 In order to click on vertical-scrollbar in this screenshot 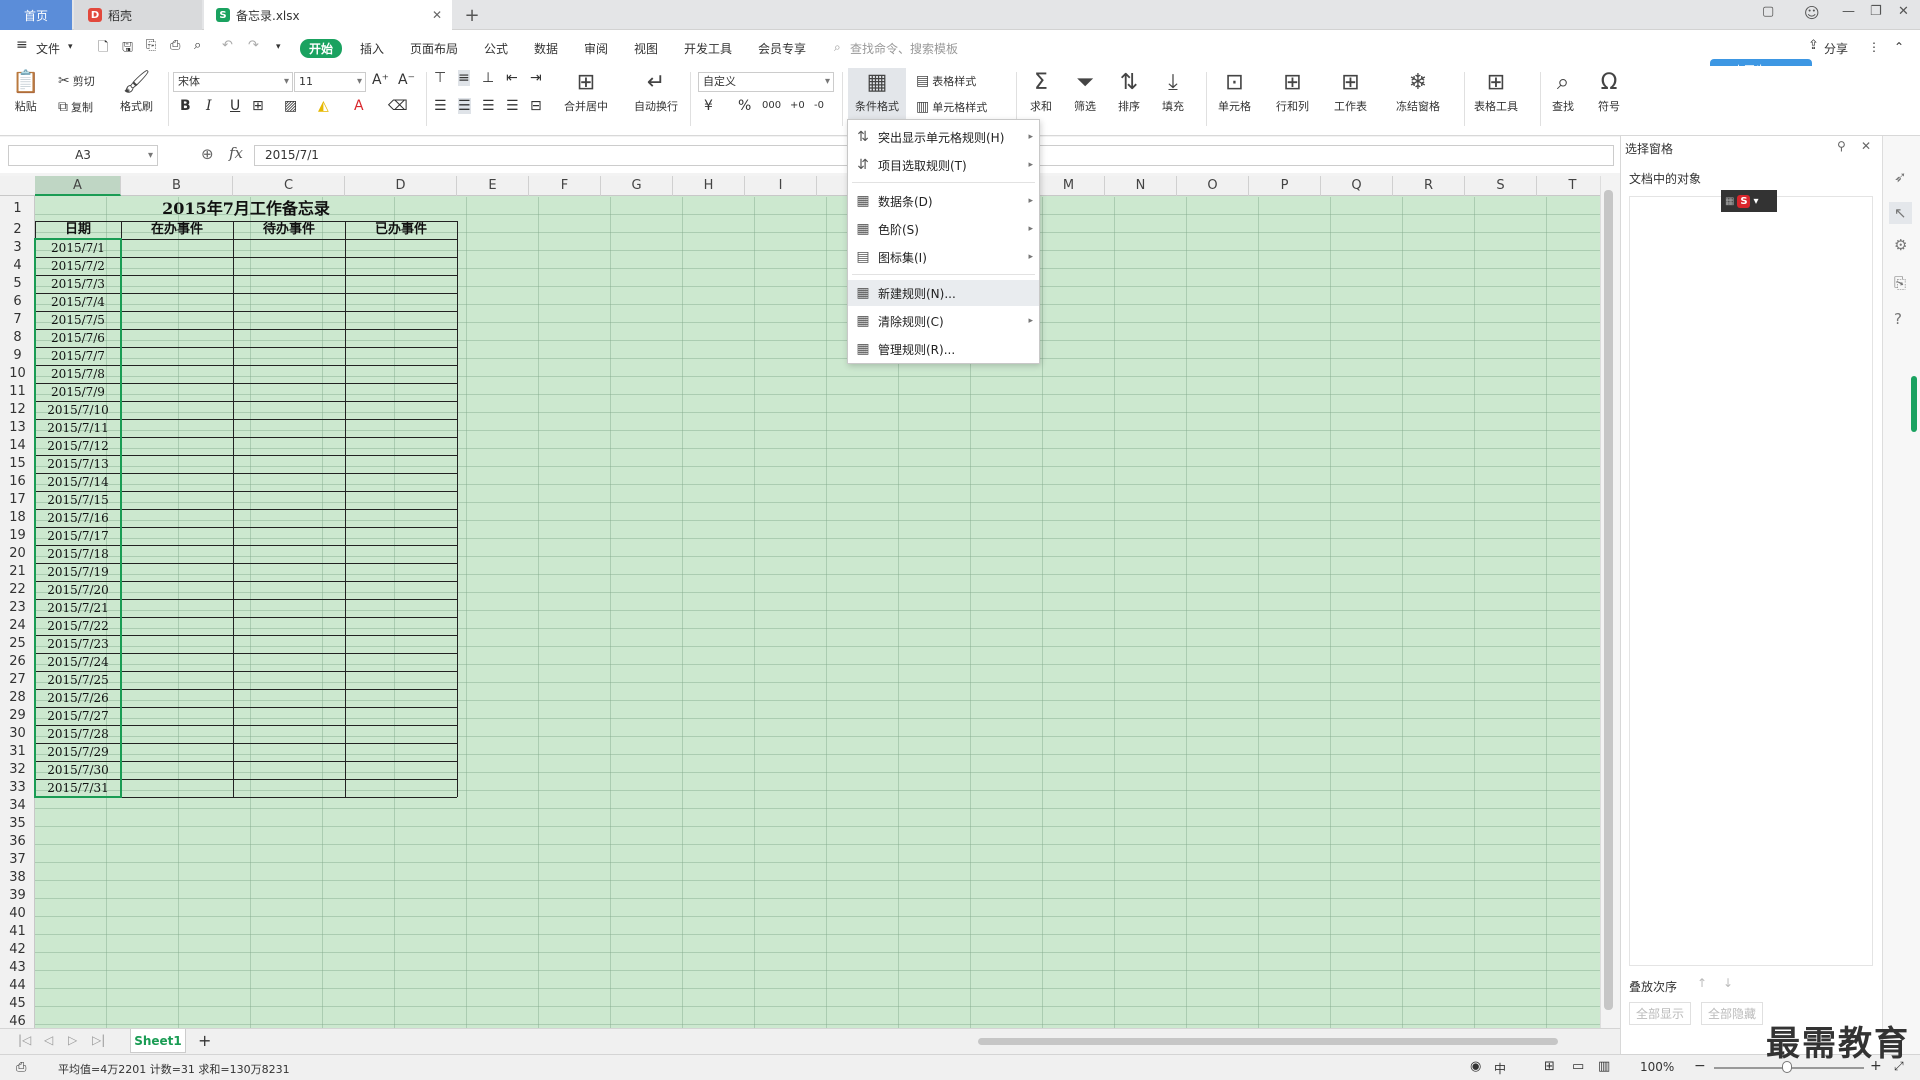, I will do `click(1608, 602)`.